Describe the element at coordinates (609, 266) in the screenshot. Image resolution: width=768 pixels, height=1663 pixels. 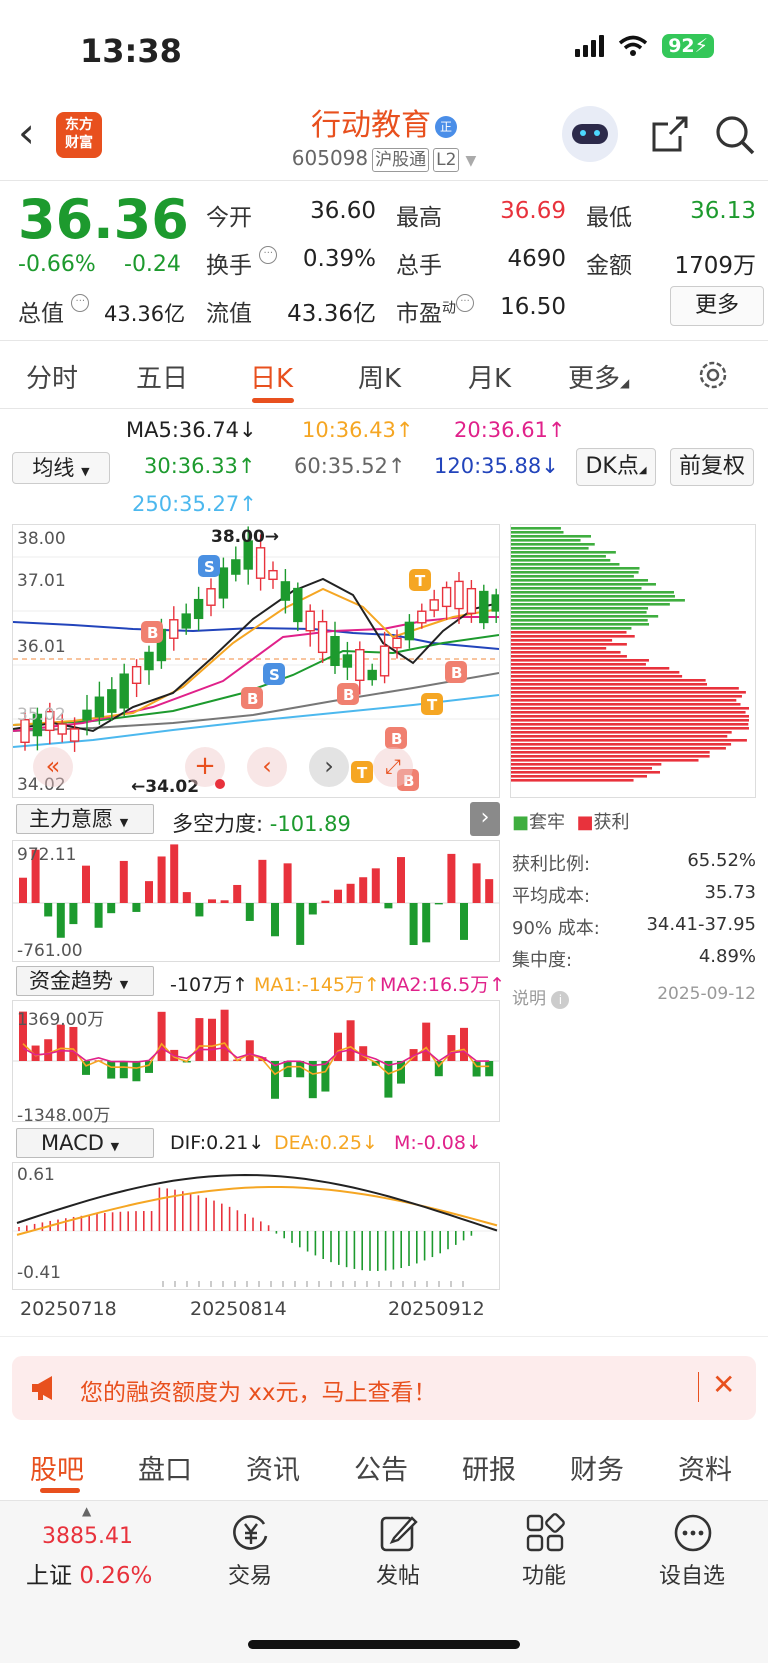
I see `amount-label: 金额` at that location.